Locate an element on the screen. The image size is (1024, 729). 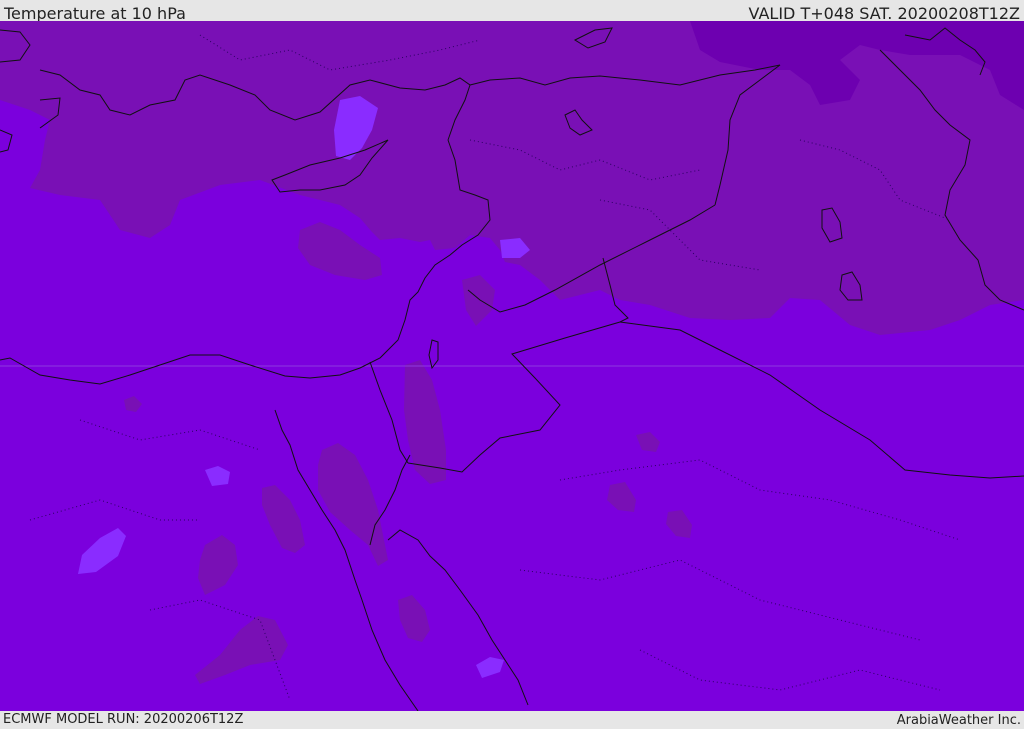
brand-label: ArabiaWeather Inc. is located at coordinates (958, 720).